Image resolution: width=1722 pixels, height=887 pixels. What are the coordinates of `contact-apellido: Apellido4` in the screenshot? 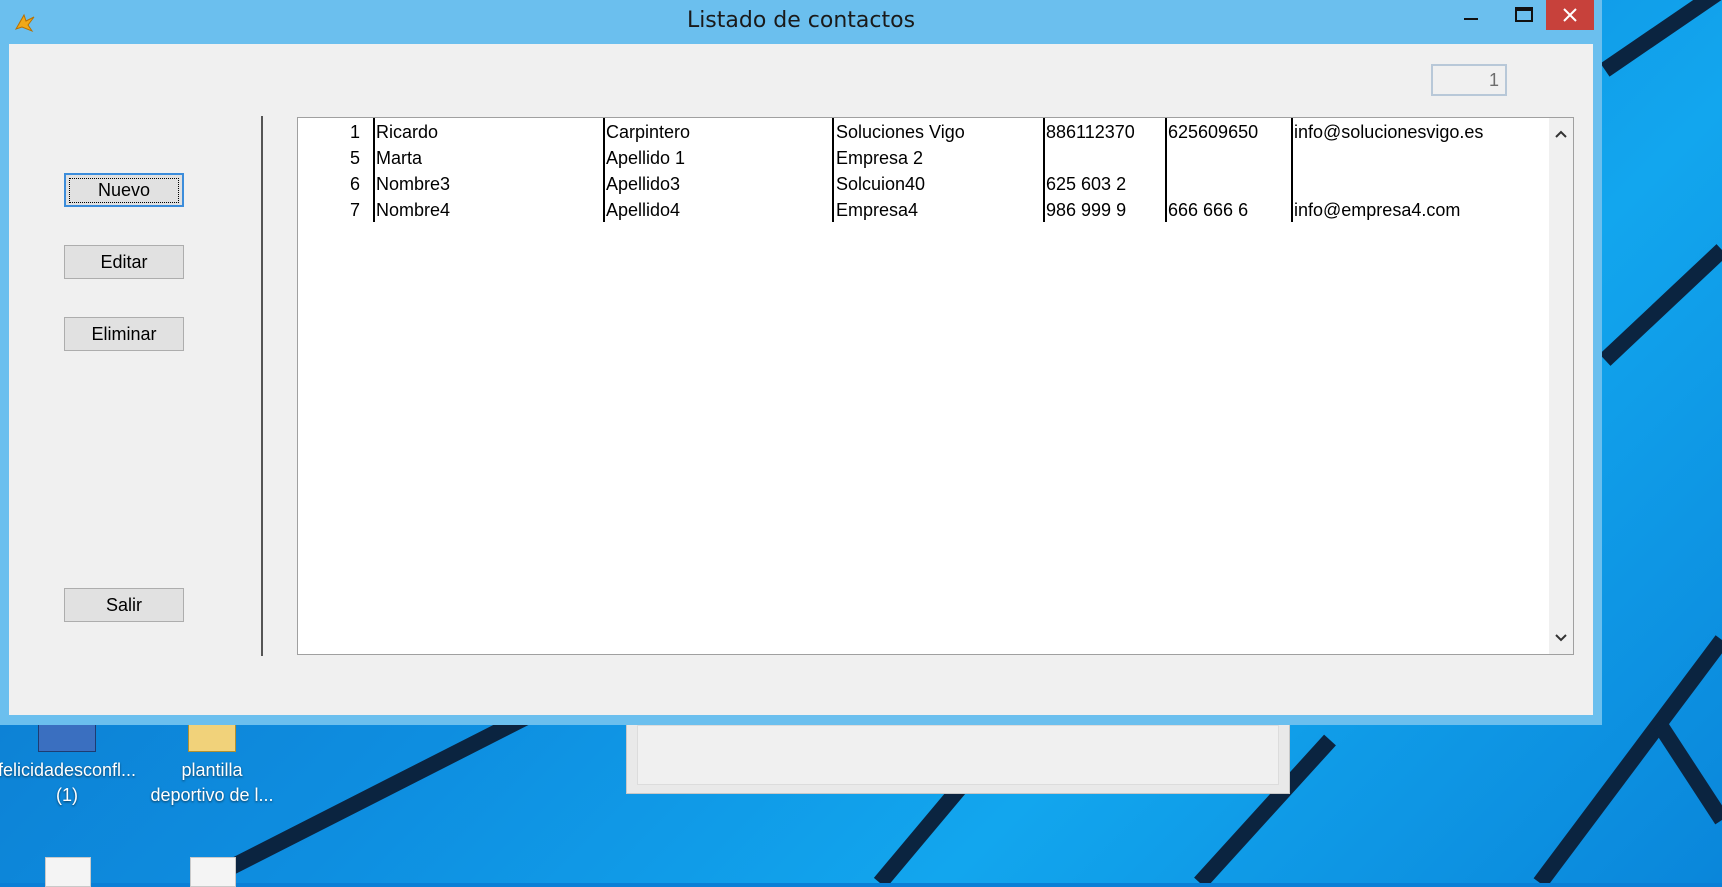 It's located at (643, 210).